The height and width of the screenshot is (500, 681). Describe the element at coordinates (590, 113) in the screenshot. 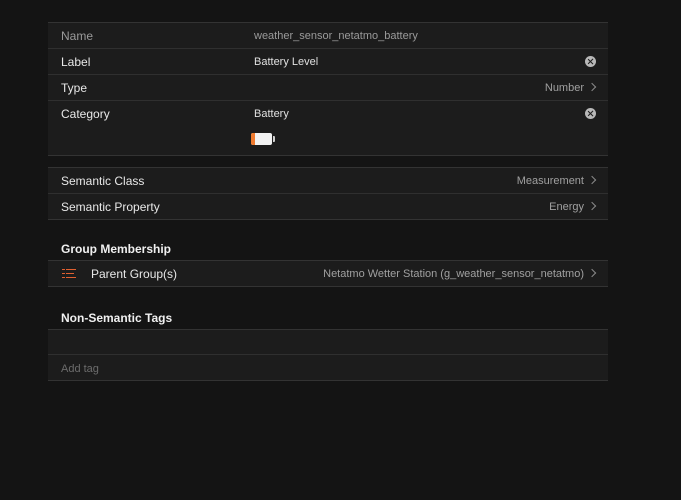

I see `clear-category-icon` at that location.